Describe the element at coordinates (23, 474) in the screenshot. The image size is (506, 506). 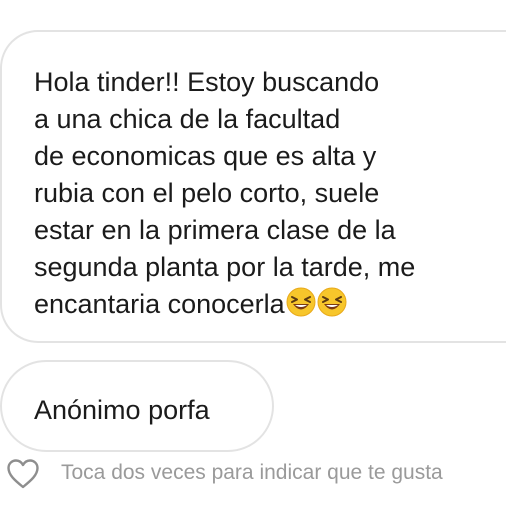
I see `heart-outline-icon` at that location.